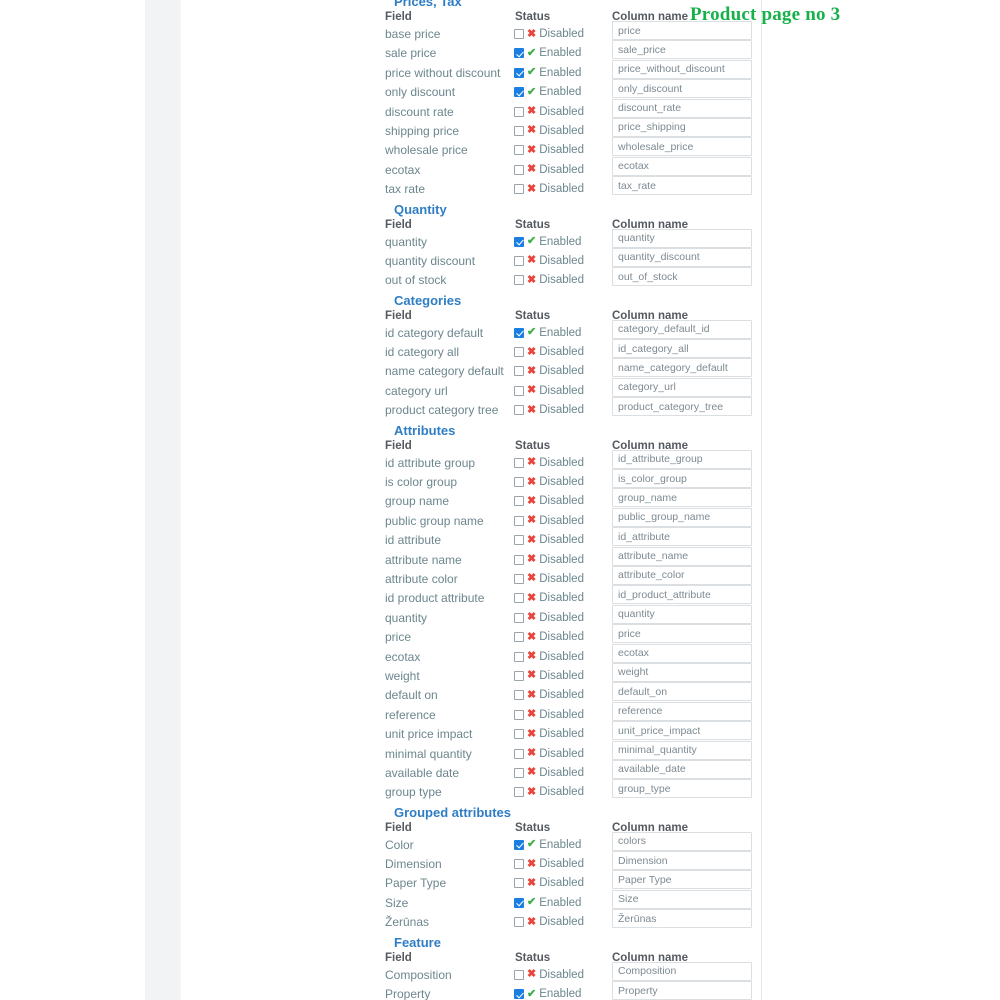 This screenshot has width=1000, height=1000. I want to click on content-divider, so click(761, 500).